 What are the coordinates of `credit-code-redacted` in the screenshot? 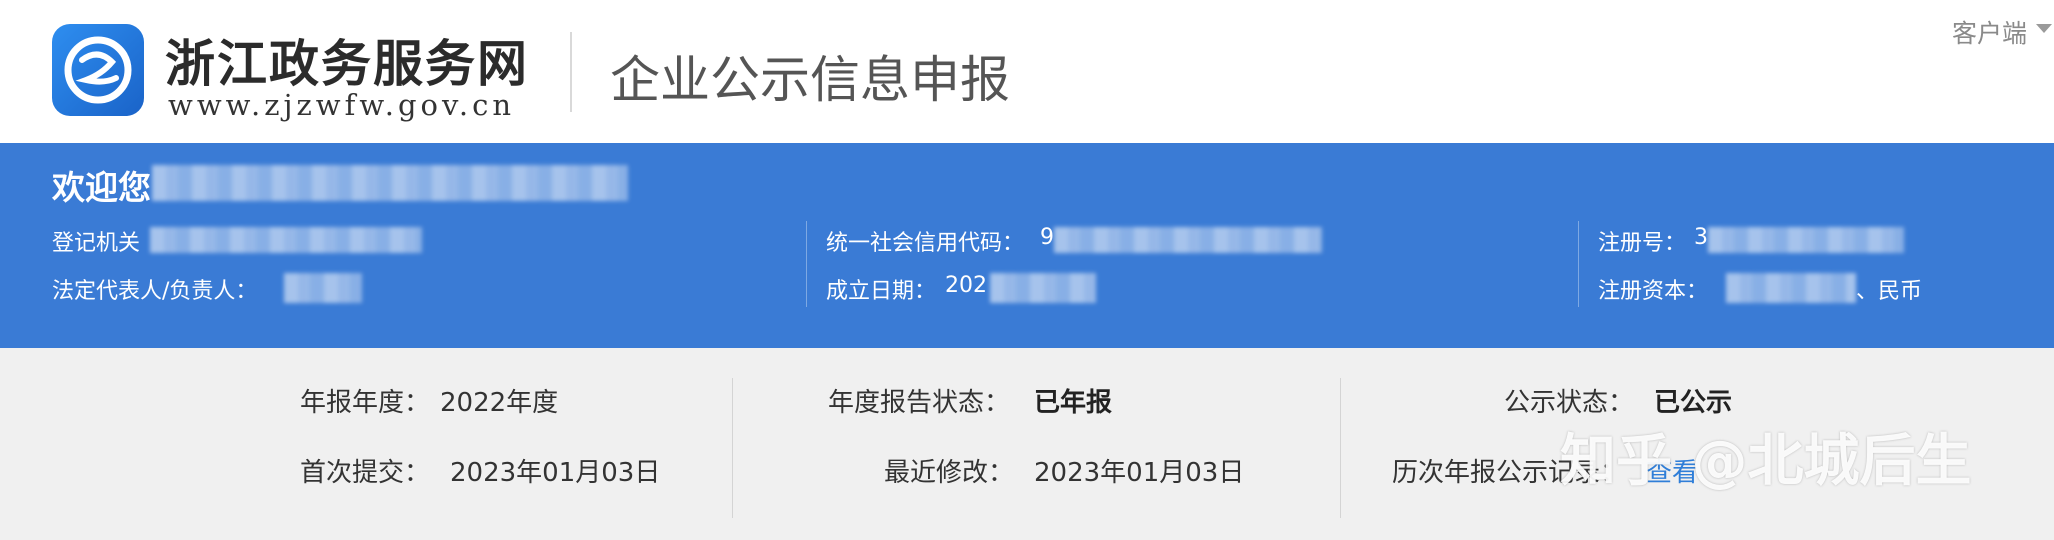 It's located at (1188, 240).